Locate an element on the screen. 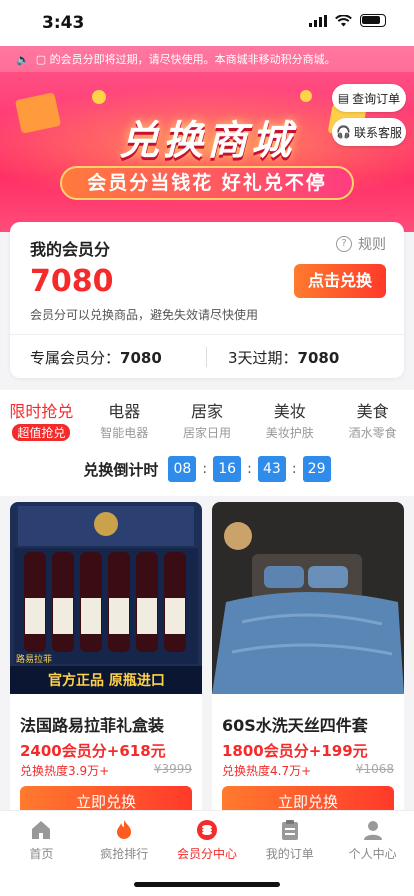  product-original-price: ¥1068 is located at coordinates (374, 769).